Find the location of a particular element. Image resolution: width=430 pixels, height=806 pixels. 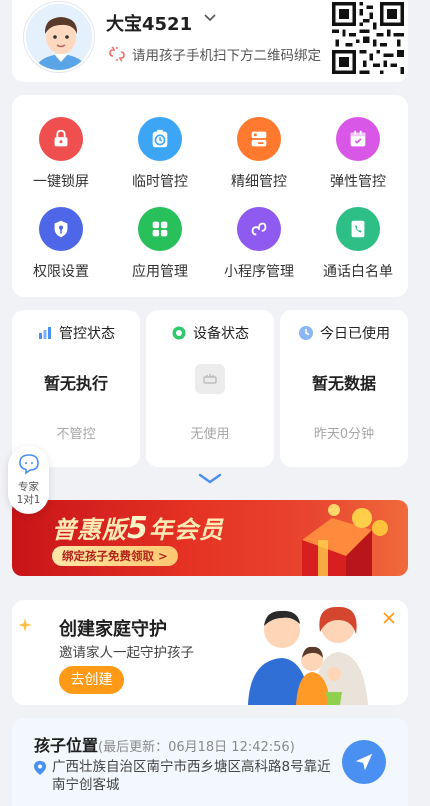

quick-action-label: 小程序管理 is located at coordinates (259, 272).